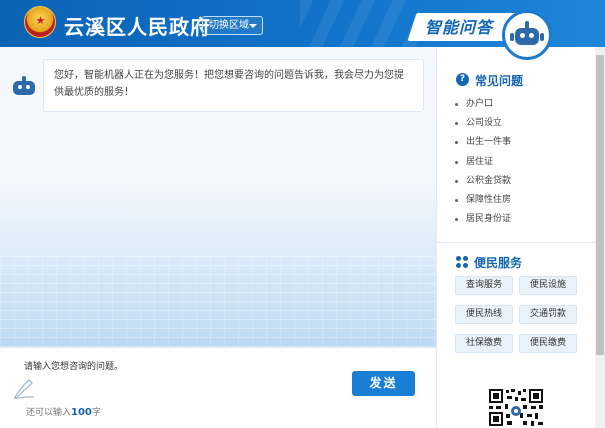 The image size is (605, 428). Describe the element at coordinates (73, 365) in the screenshot. I see `question-input-placeholder: 请输入您想咨询的问题。` at that location.